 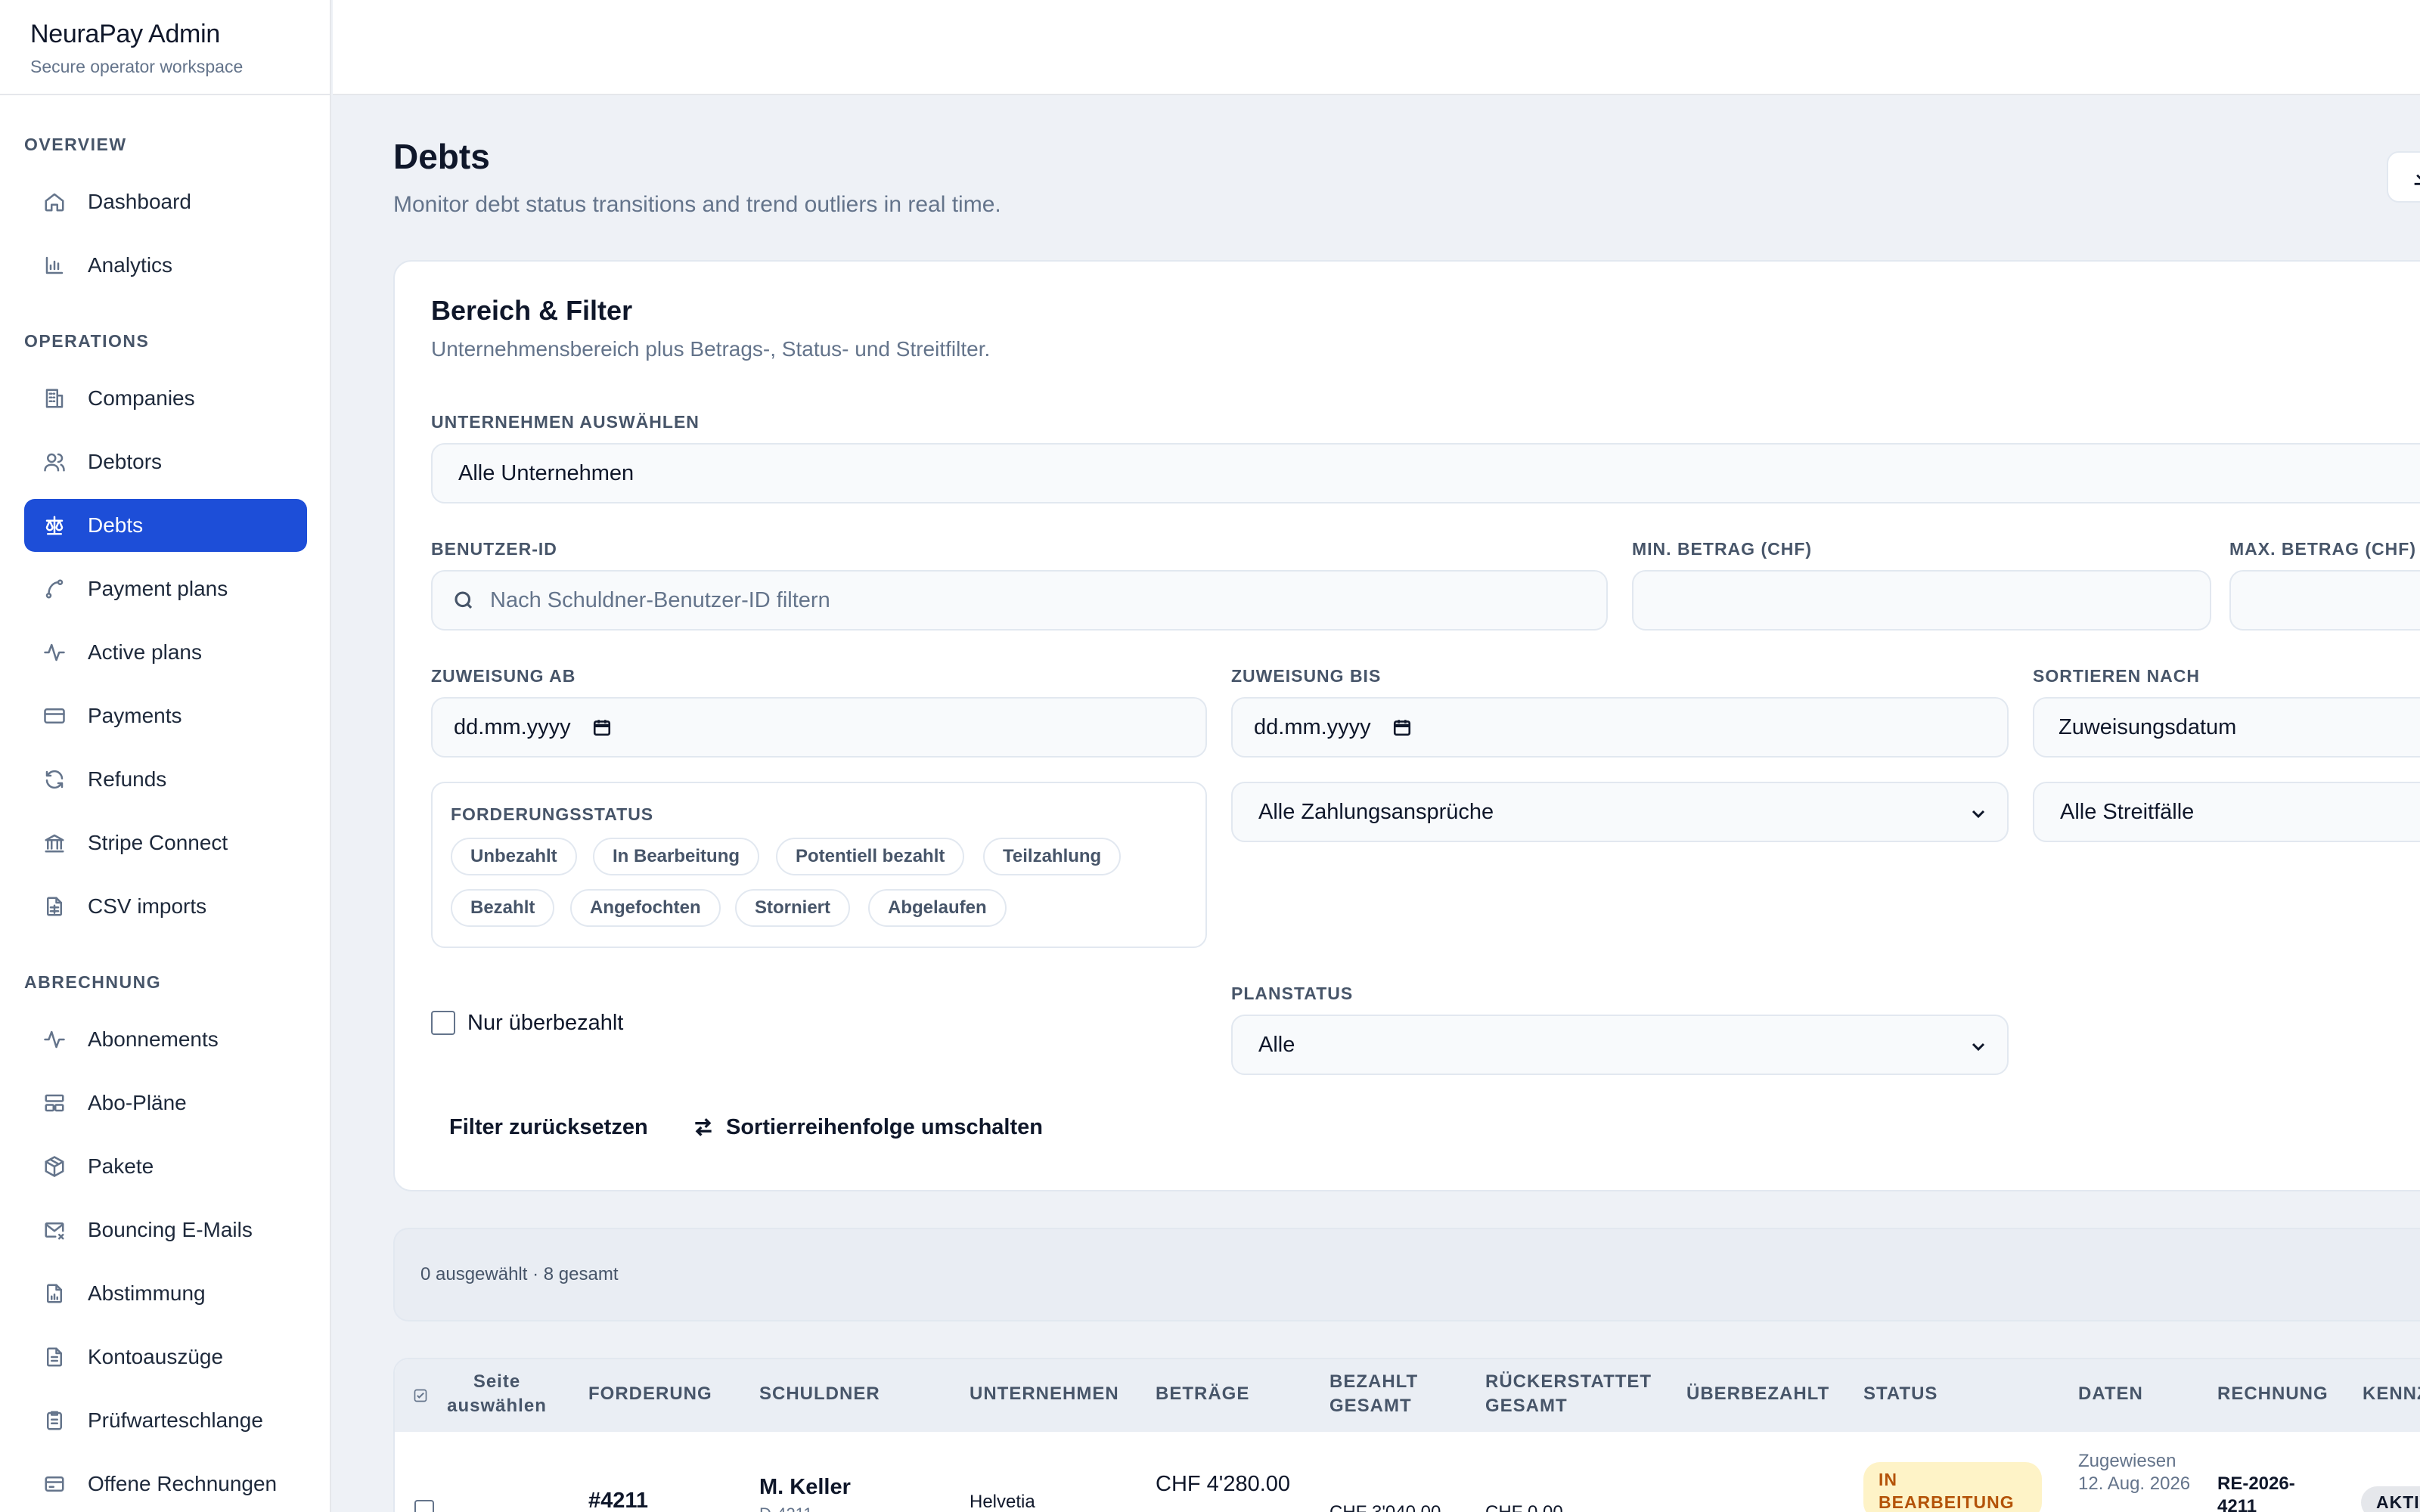 What do you see at coordinates (156, 1356) in the screenshot?
I see `sidebar-item-label: Kontoauszüge` at bounding box center [156, 1356].